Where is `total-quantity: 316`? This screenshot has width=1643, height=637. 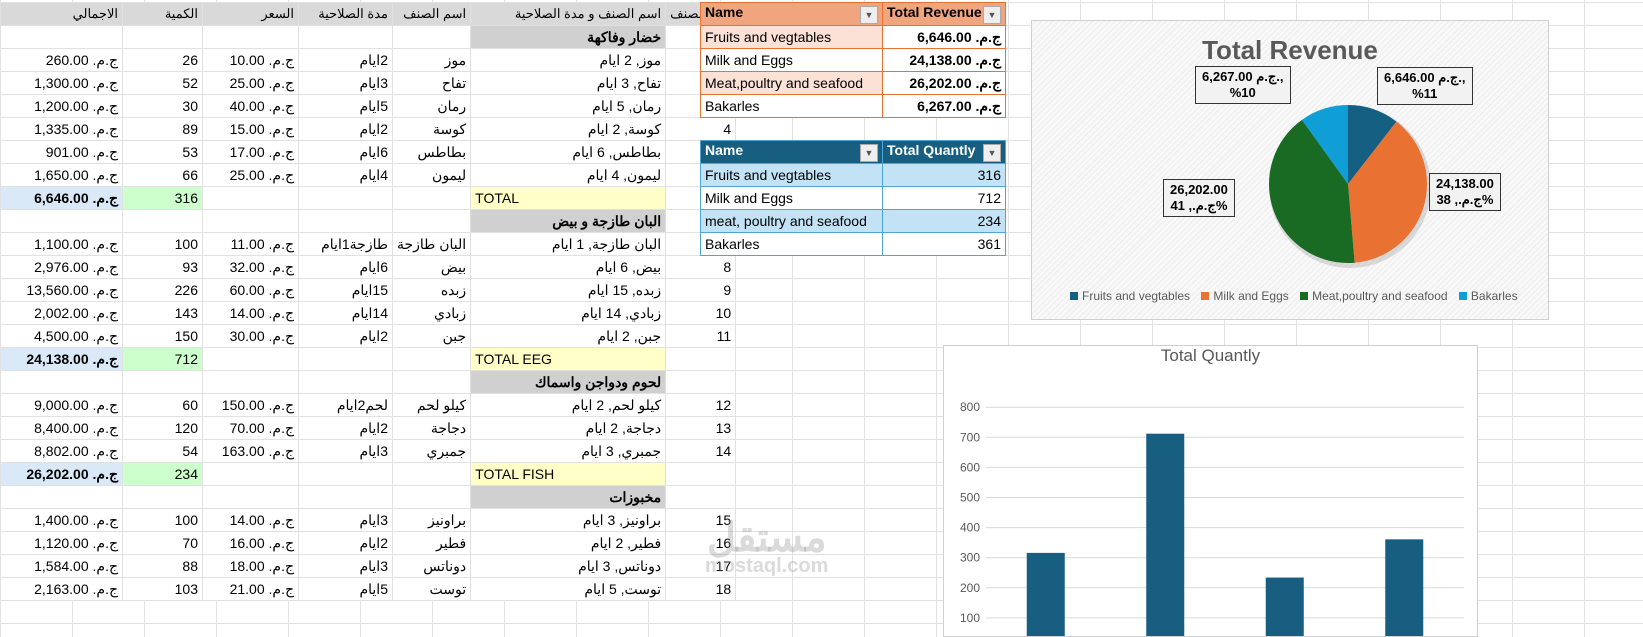
total-quantity: 316 is located at coordinates (162, 198).